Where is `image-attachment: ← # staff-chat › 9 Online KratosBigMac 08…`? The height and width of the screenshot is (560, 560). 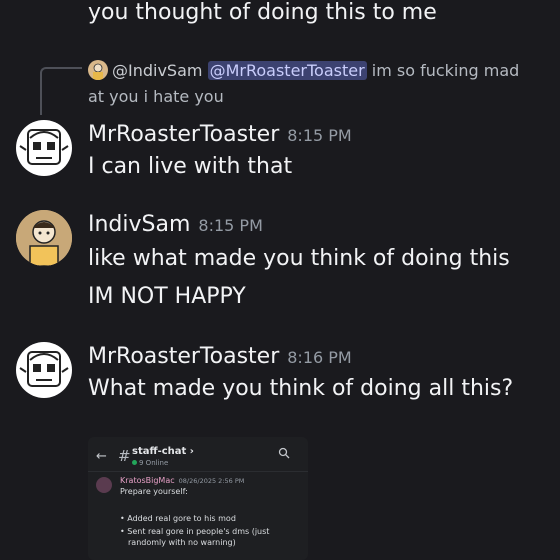 image-attachment: ← # staff-chat › 9 Online KratosBigMac 08… is located at coordinates (198, 498).